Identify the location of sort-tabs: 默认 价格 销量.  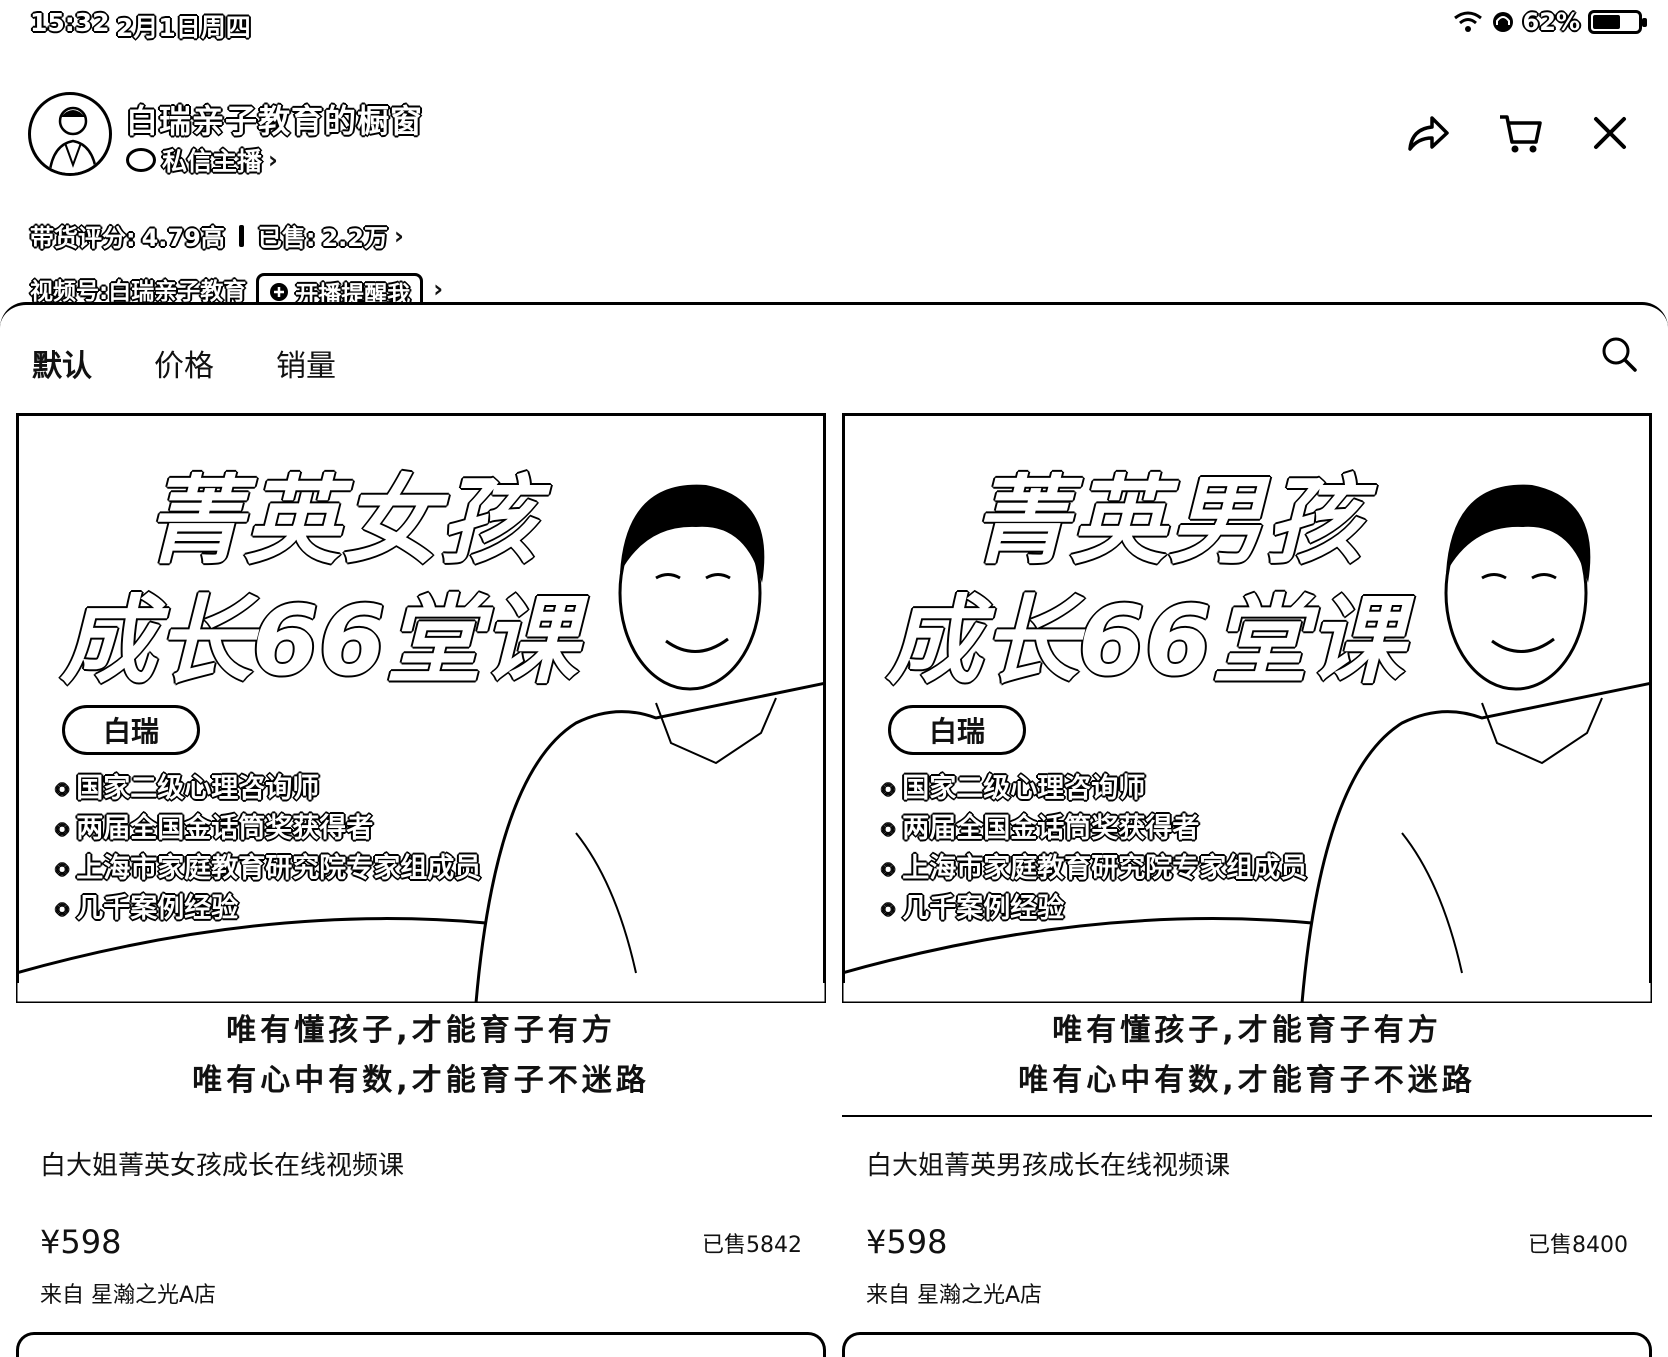
(184, 363).